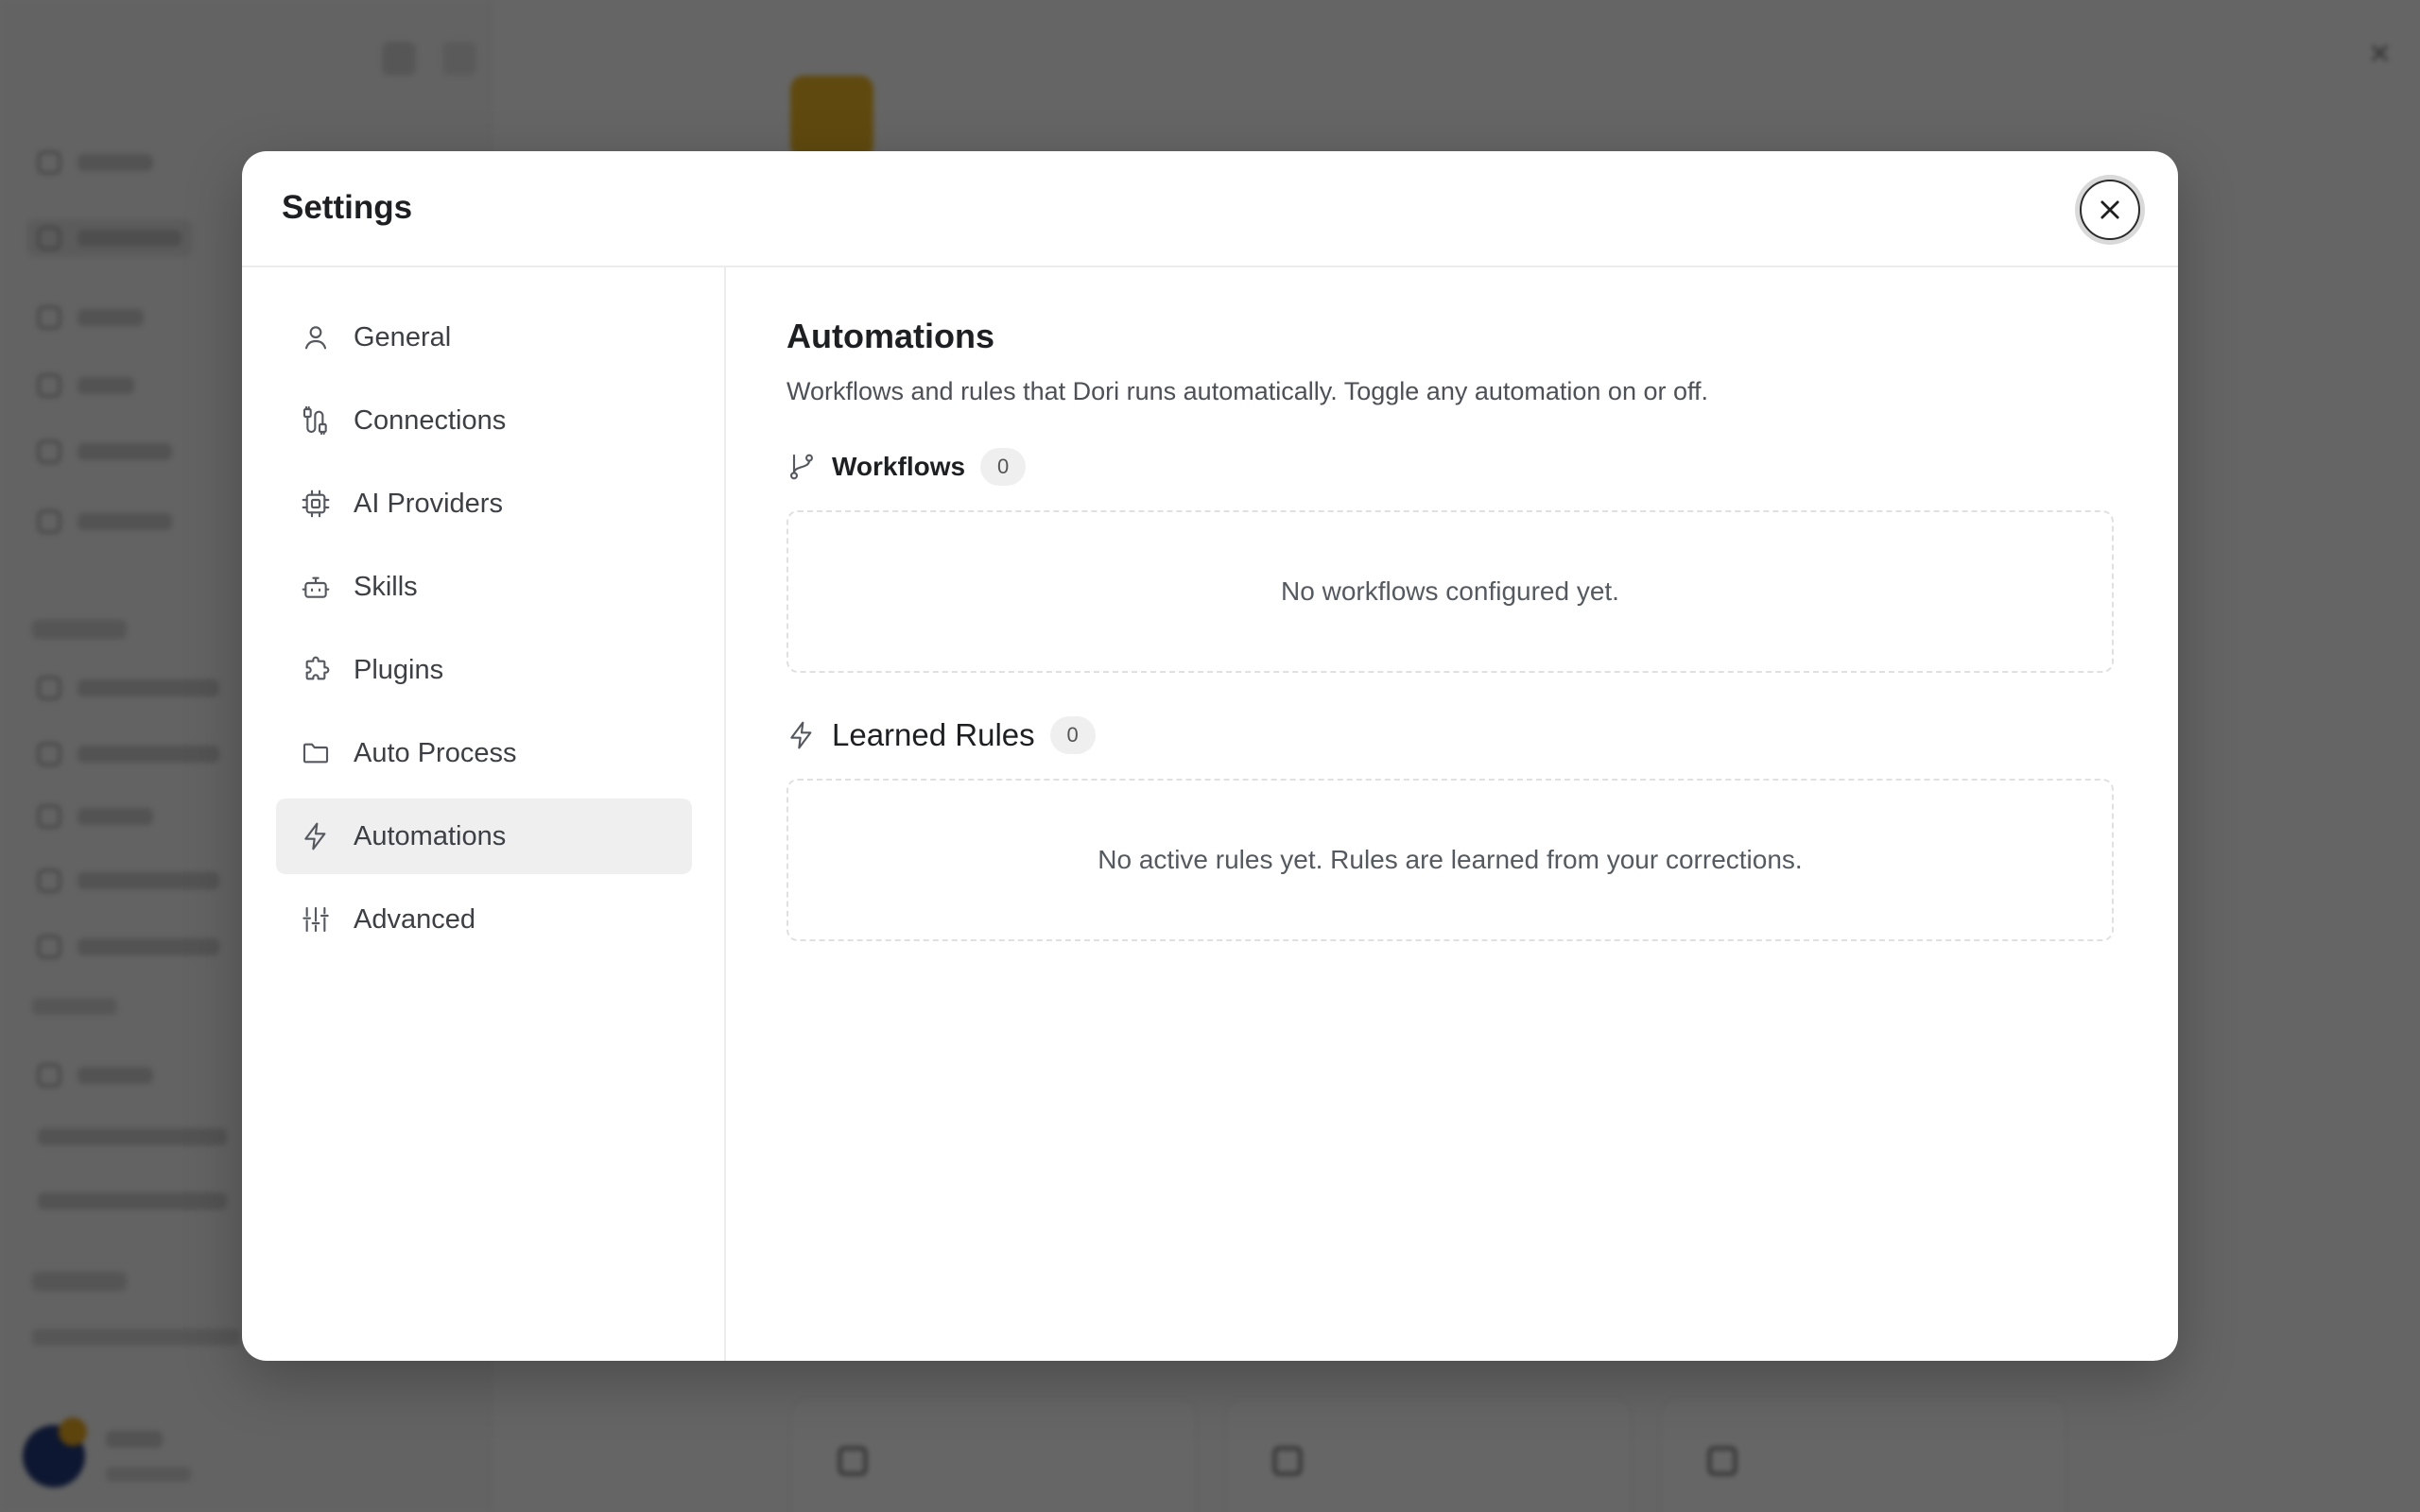 Image resolution: width=2420 pixels, height=1512 pixels. What do you see at coordinates (399, 669) in the screenshot?
I see `nav-label: Plugins` at bounding box center [399, 669].